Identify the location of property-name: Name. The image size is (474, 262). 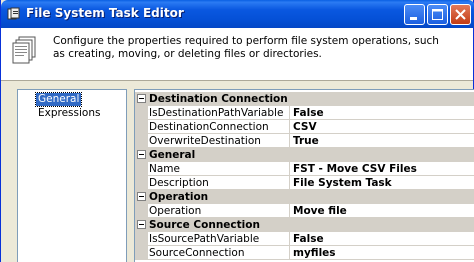
(219, 169).